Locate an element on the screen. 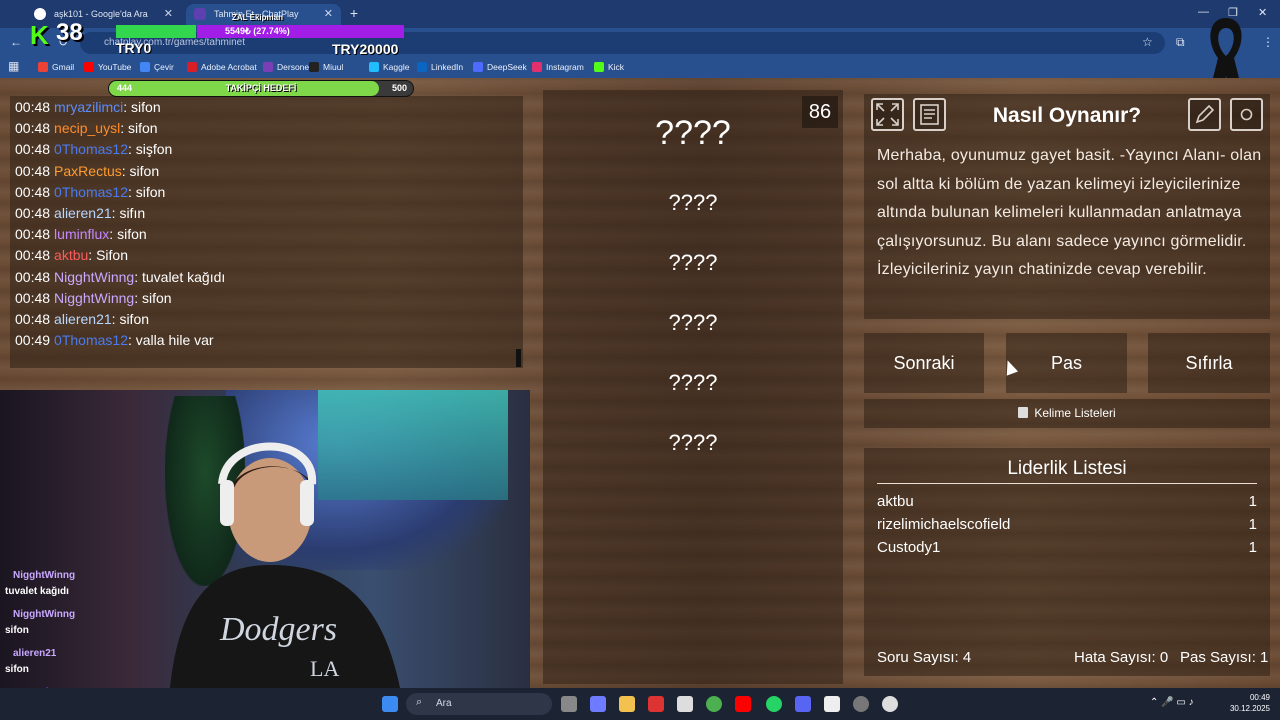 The image size is (1280, 720). word-lists-button: Kelime Listeleri is located at coordinates (1067, 413).